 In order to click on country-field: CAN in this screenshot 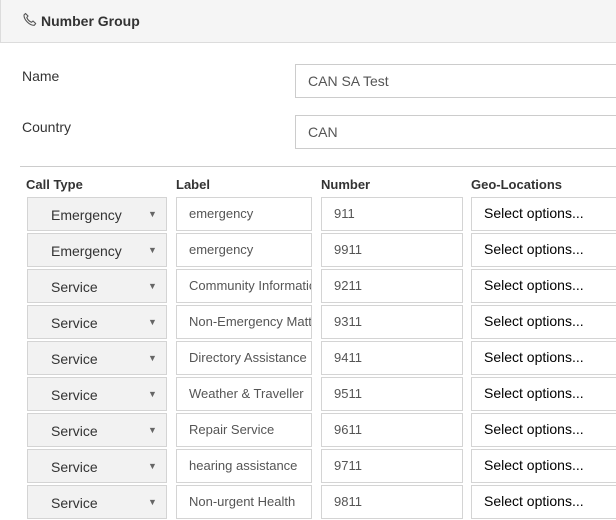, I will do `click(455, 132)`.